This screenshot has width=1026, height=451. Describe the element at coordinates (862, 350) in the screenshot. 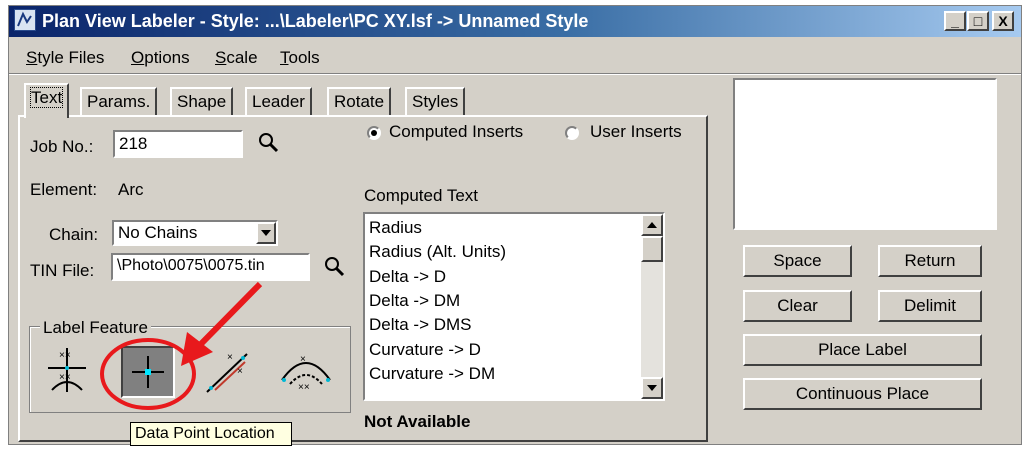

I see `place-label-button: Place Label` at that location.